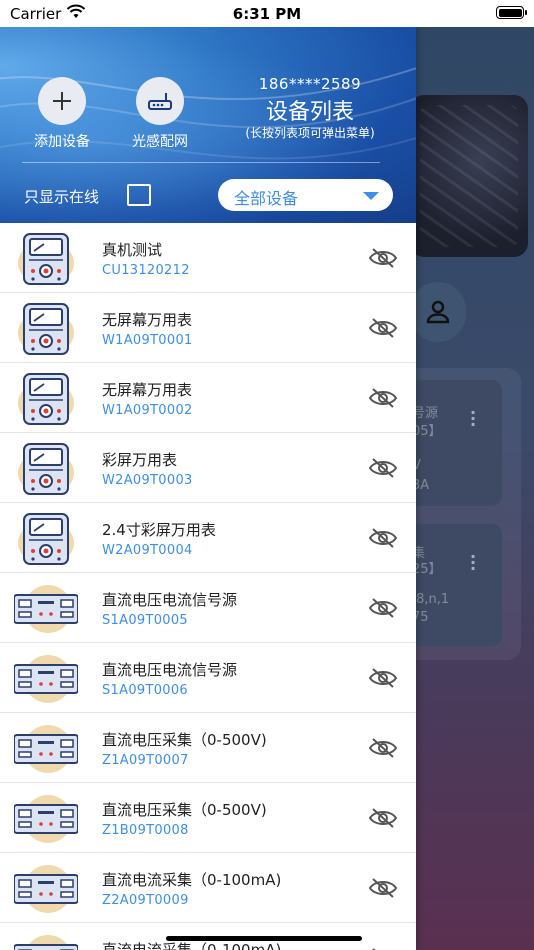  Describe the element at coordinates (208, 468) in the screenshot. I see `device-list-item: 彩屏万用表 W2A09T0003` at that location.